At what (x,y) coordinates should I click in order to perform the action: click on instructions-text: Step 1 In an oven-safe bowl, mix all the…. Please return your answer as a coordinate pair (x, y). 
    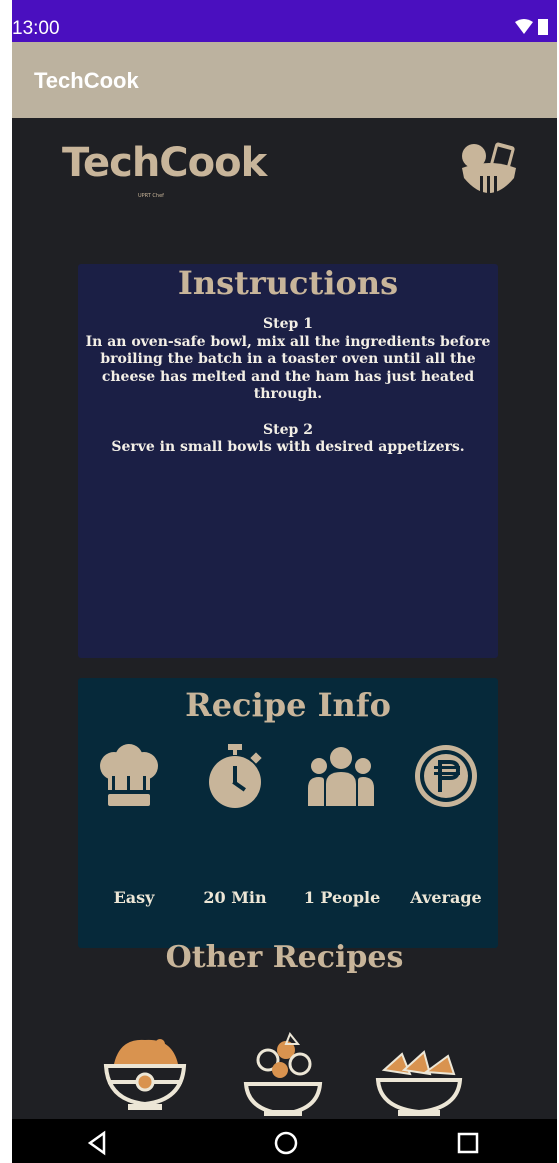
    Looking at the image, I should click on (288, 386).